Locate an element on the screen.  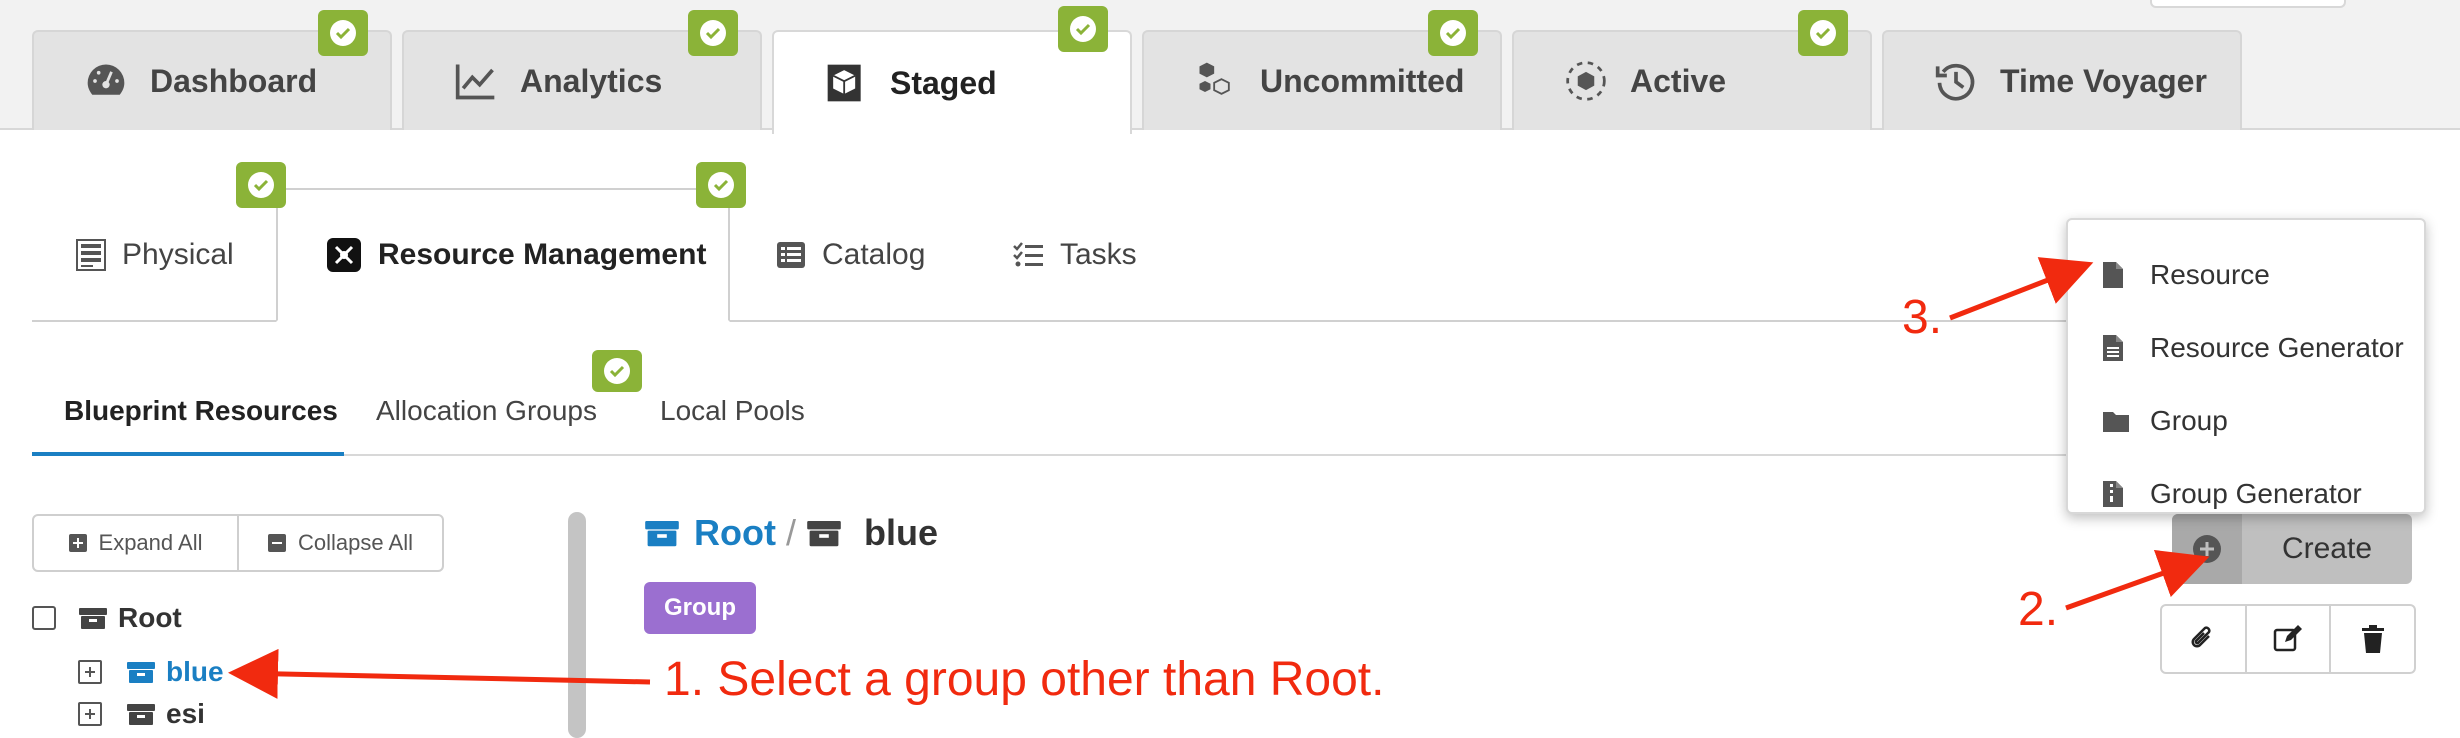
subtab-label: Physical is located at coordinates (178, 254).